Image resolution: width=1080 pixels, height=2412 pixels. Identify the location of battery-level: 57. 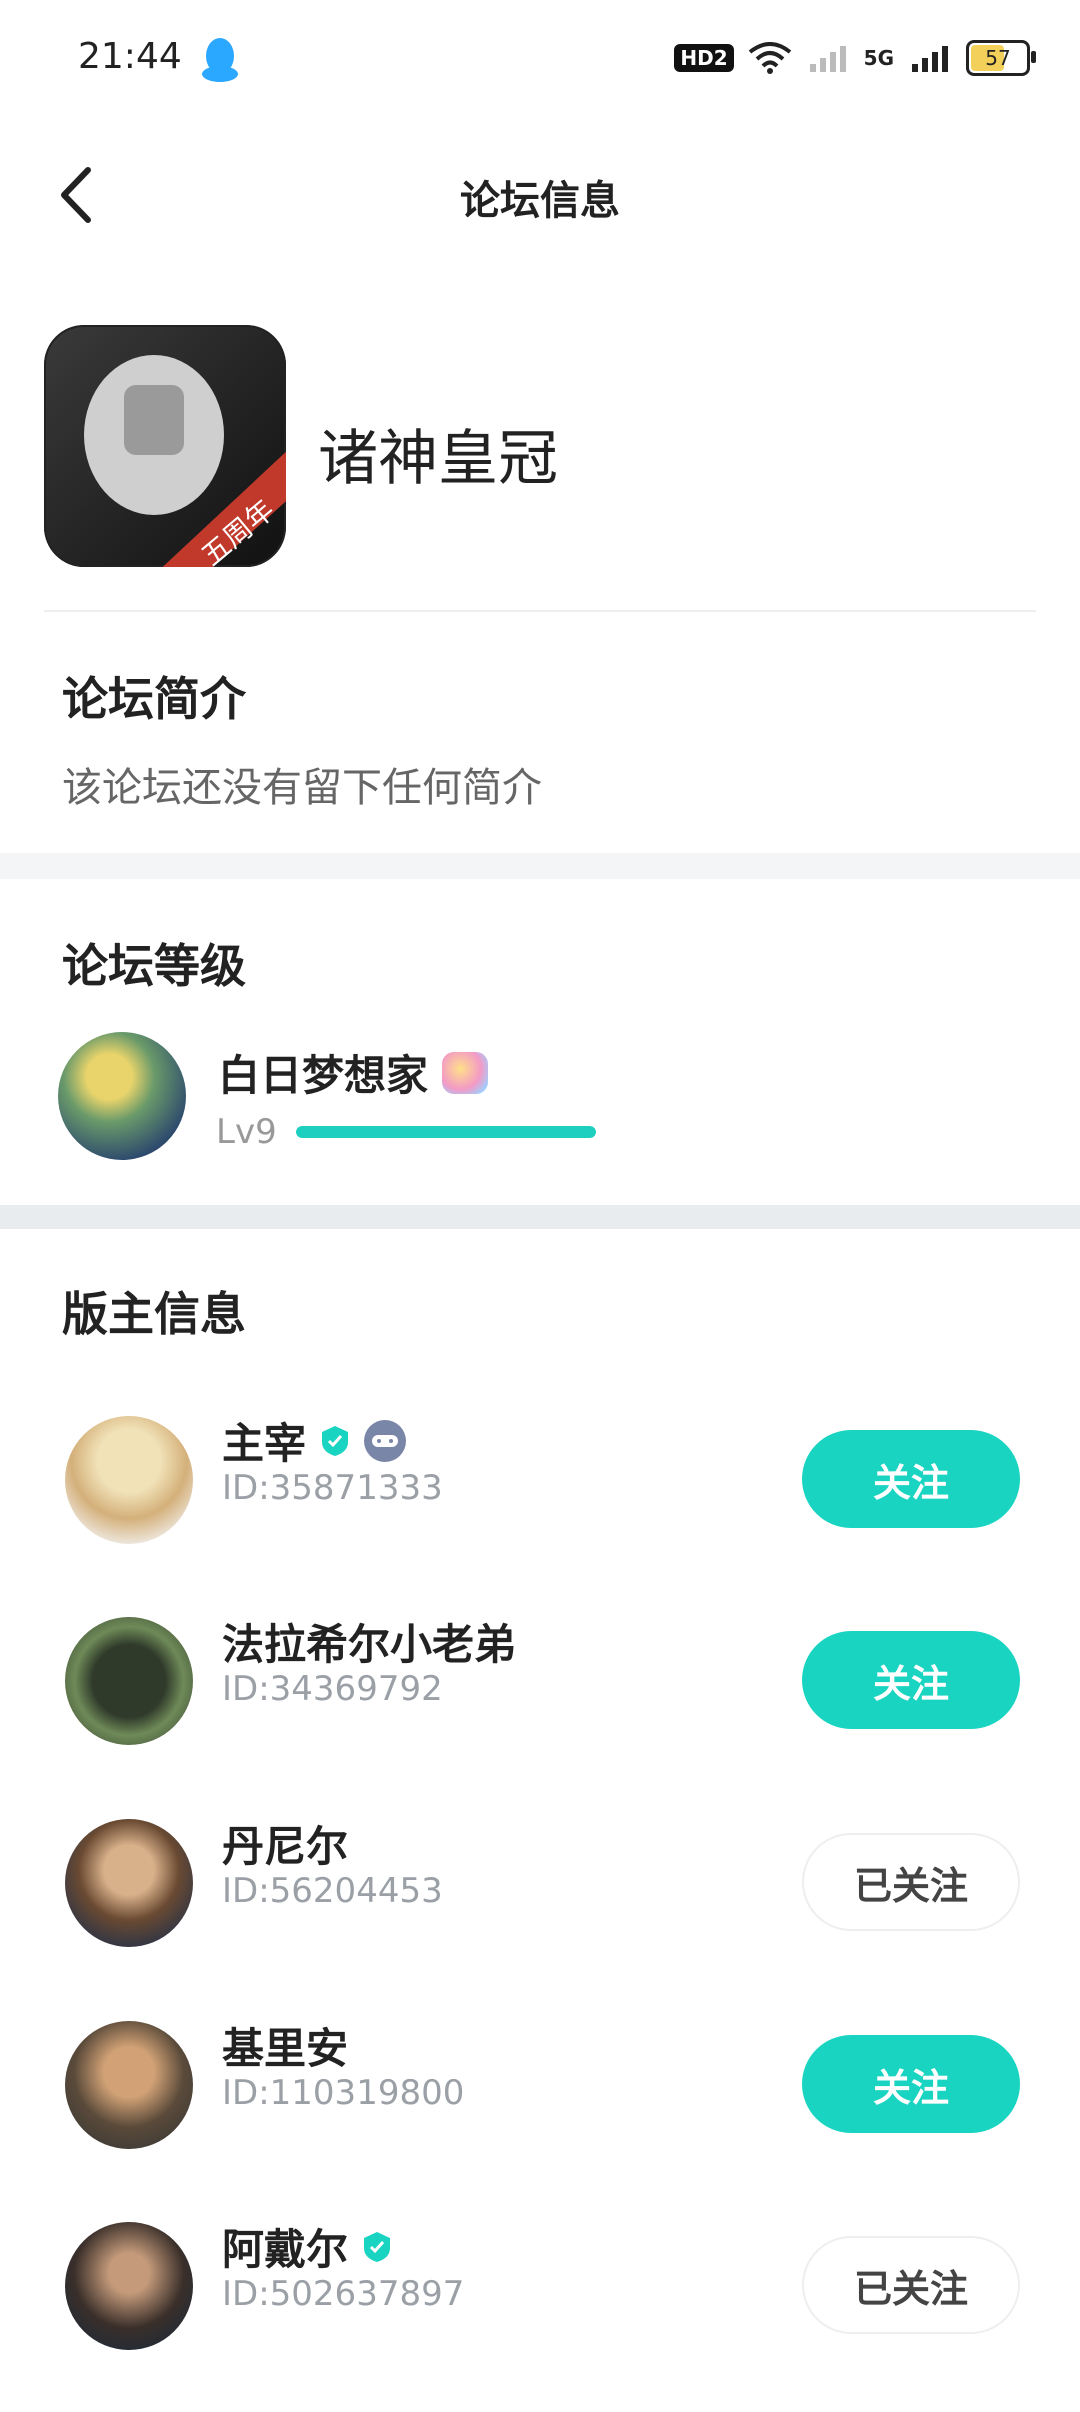
(998, 58).